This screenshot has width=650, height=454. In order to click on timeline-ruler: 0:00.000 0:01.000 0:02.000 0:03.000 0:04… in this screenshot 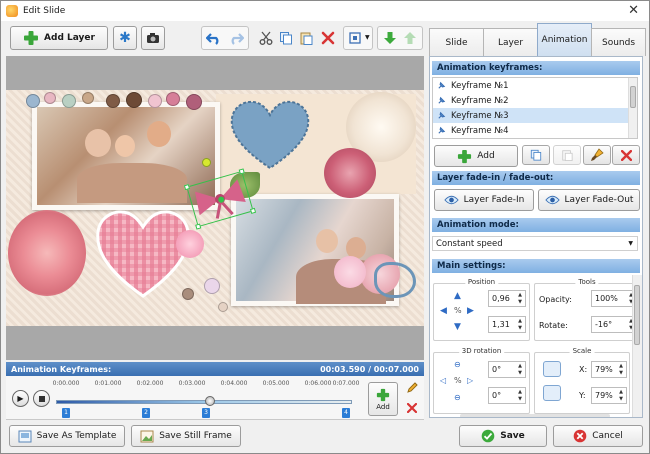, I will do `click(206, 399)`.